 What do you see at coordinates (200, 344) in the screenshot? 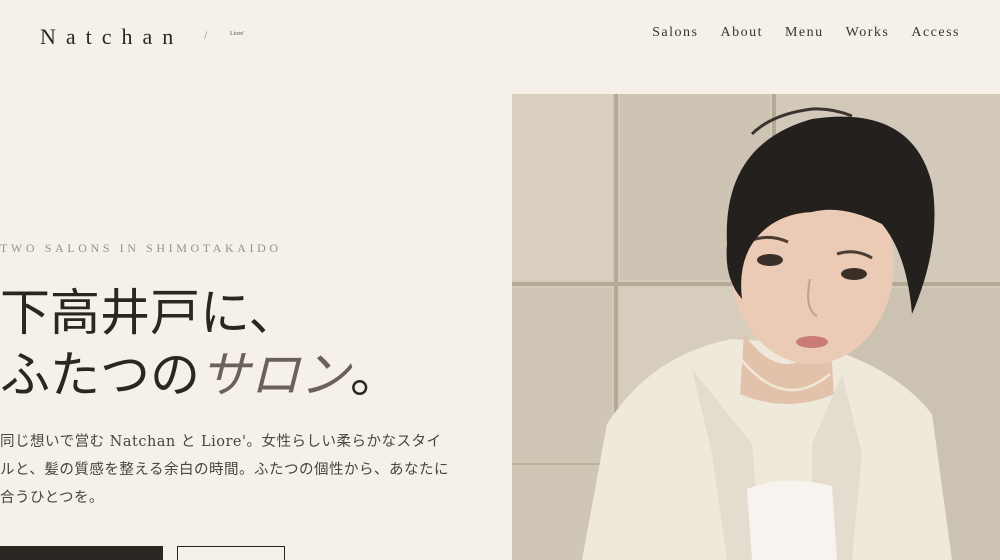
I see `hero-headline: 下高井戸に、 ふたつのサロン。` at bounding box center [200, 344].